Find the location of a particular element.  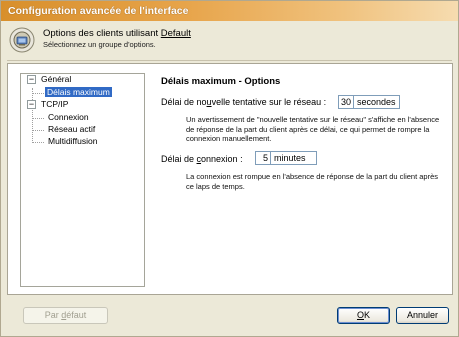

tree-item-label: Multidiffusion is located at coordinates (73, 141).